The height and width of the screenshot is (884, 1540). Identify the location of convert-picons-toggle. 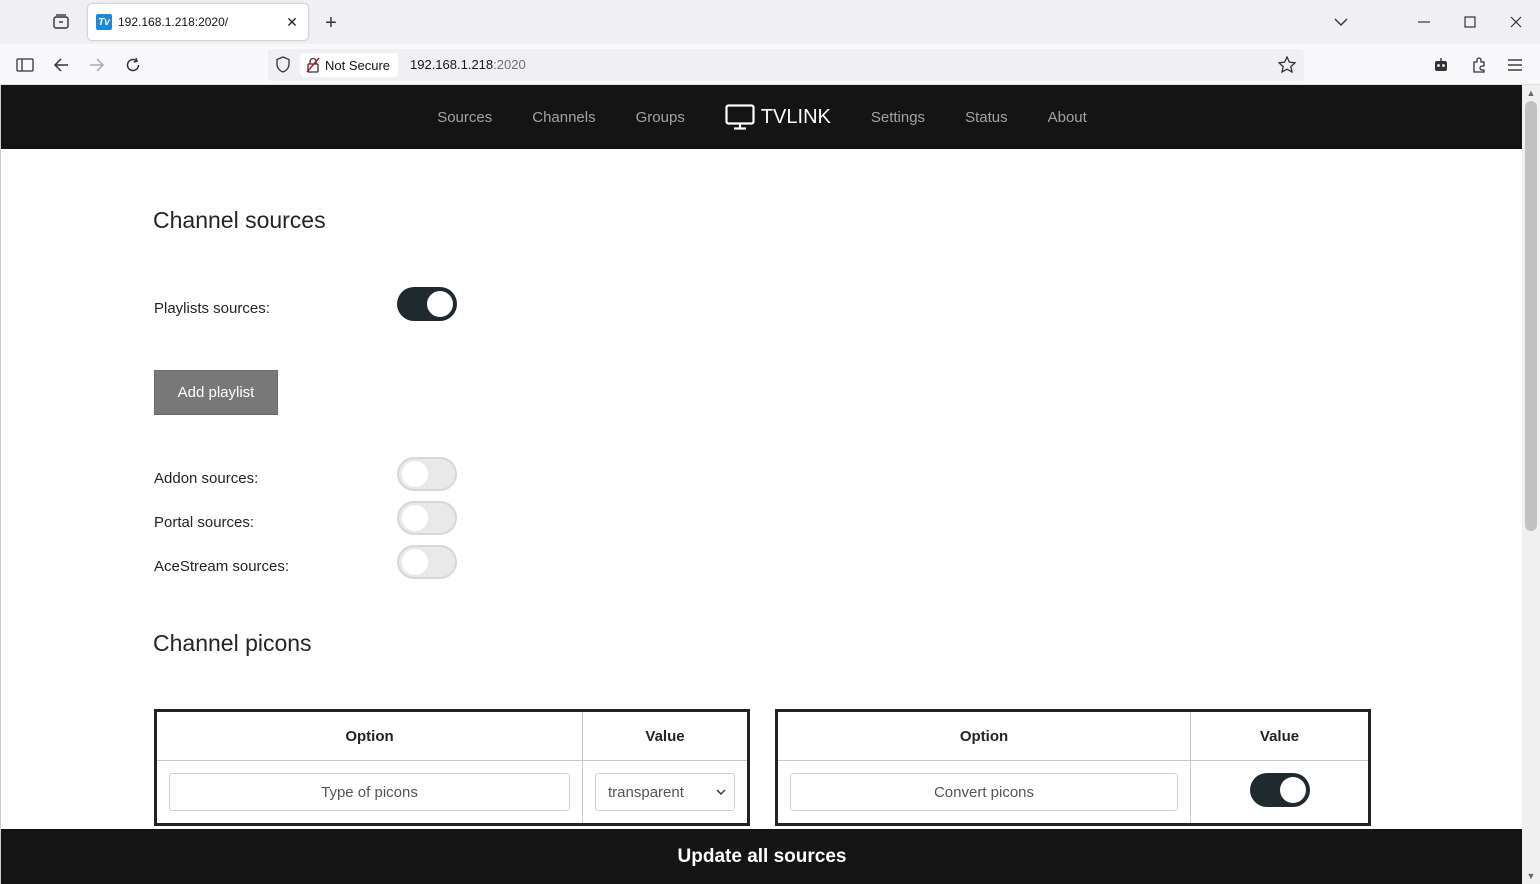
(1280, 790).